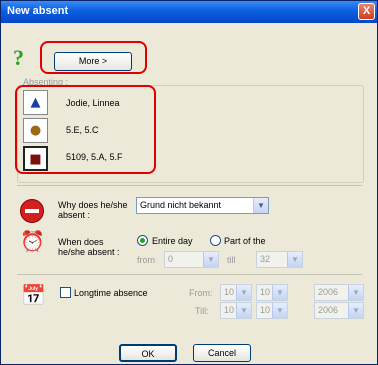 The image size is (378, 365). I want to click on alarm-clock-icon: ⏰, so click(32, 241).